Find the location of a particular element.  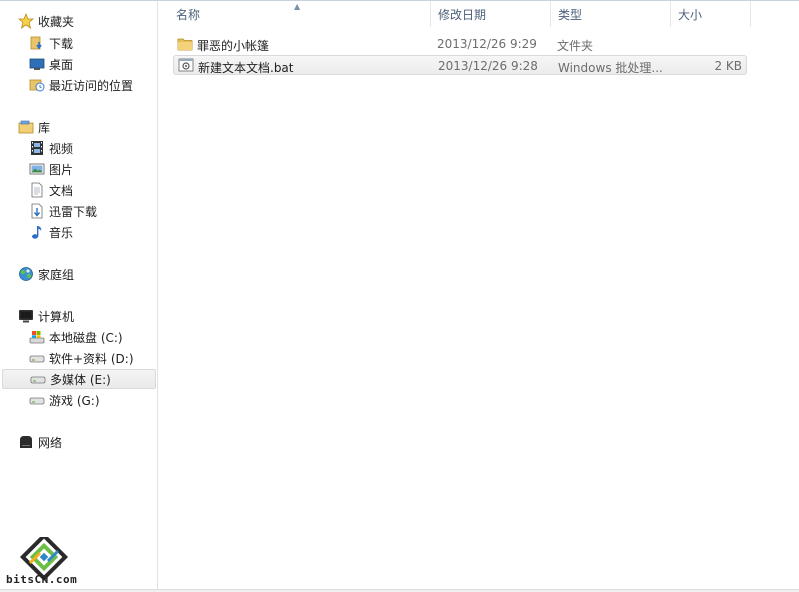

column-header-label: 修改日期 is located at coordinates (462, 14).